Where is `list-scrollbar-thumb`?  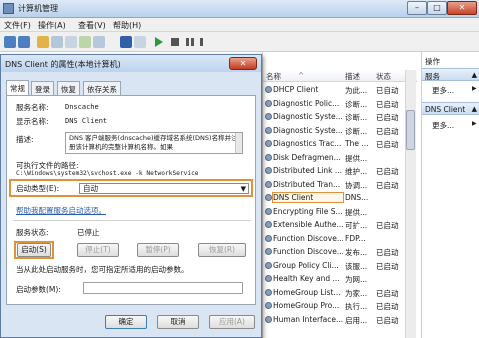 list-scrollbar-thumb is located at coordinates (410, 130).